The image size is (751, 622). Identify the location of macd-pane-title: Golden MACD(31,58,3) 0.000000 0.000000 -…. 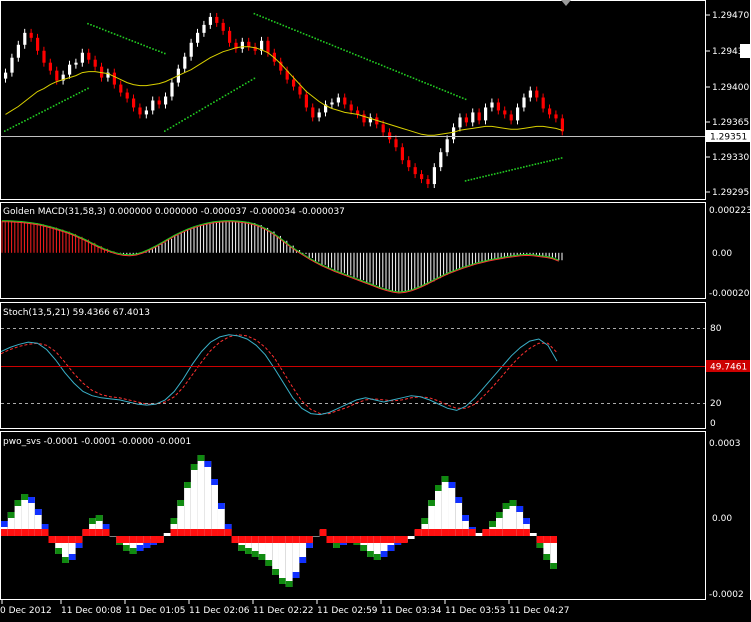
(174, 212).